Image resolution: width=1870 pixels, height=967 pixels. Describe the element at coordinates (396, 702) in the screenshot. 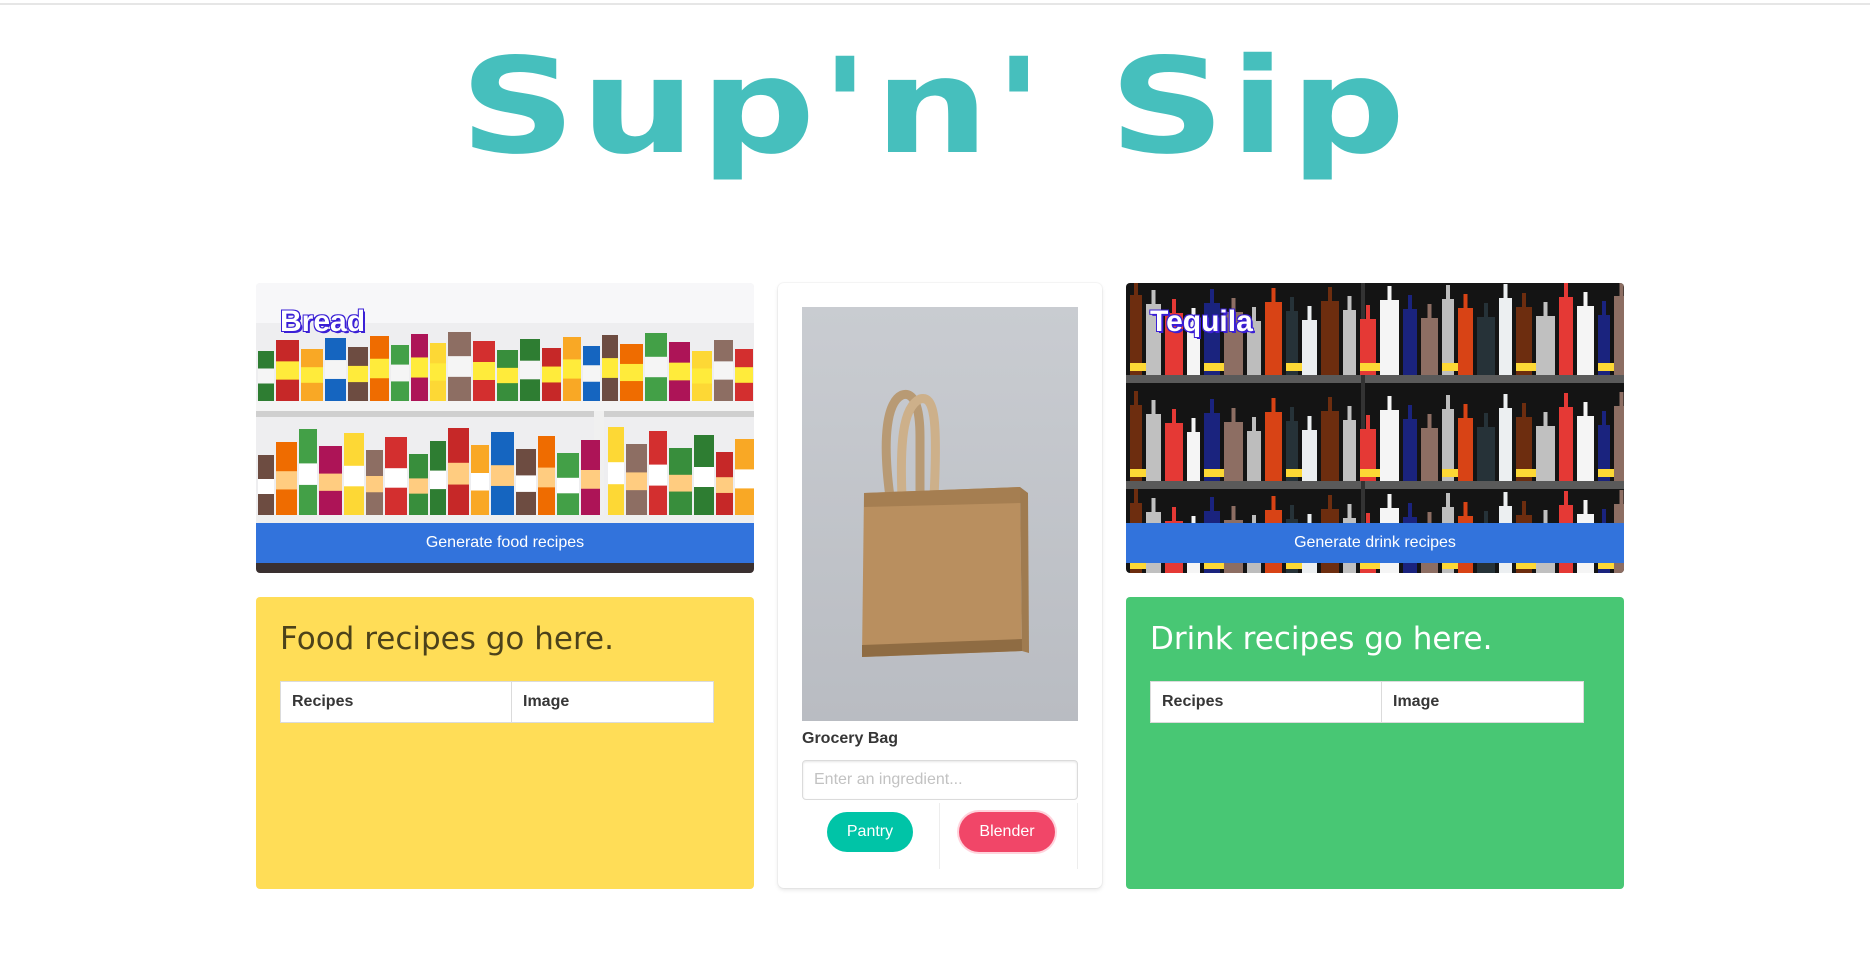

I see `food-table-header-recipes: Recipes` at that location.